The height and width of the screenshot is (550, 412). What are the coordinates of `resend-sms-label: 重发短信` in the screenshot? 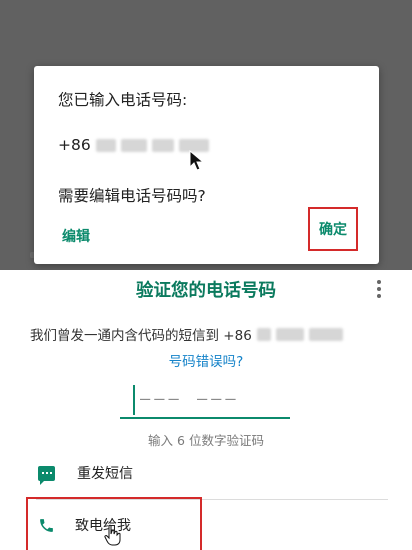 It's located at (105, 474).